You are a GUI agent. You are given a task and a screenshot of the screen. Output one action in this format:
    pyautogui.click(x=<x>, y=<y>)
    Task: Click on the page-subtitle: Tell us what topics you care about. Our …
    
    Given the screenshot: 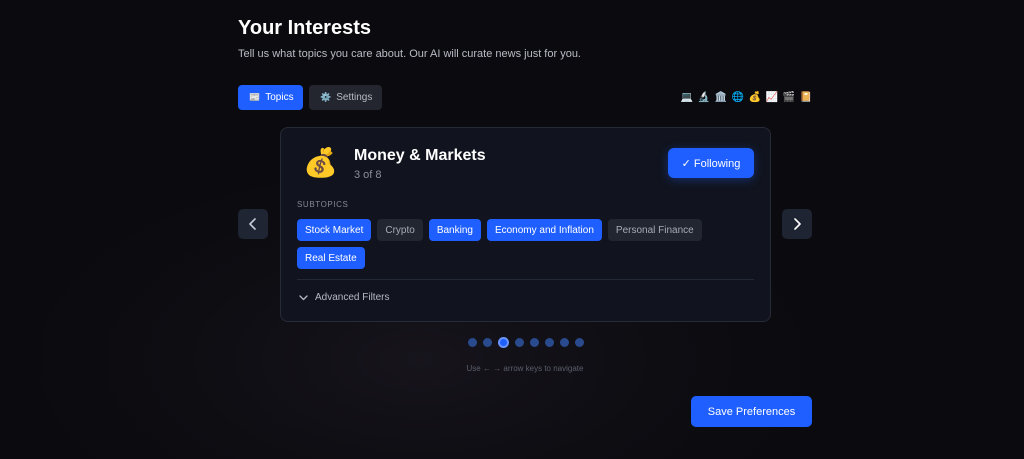 What is the action you would take?
    pyautogui.click(x=409, y=54)
    